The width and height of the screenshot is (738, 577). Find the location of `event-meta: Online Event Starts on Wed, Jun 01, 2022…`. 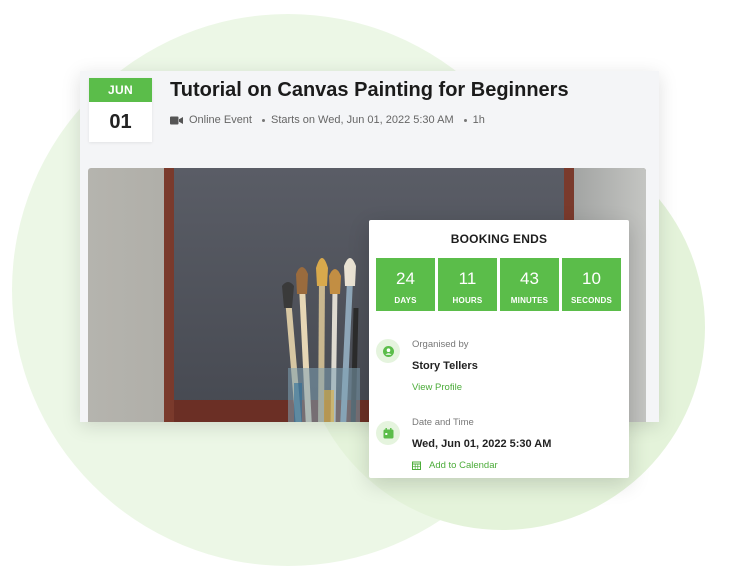

event-meta: Online Event Starts on Wed, Jun 01, 2022… is located at coordinates (327, 120).